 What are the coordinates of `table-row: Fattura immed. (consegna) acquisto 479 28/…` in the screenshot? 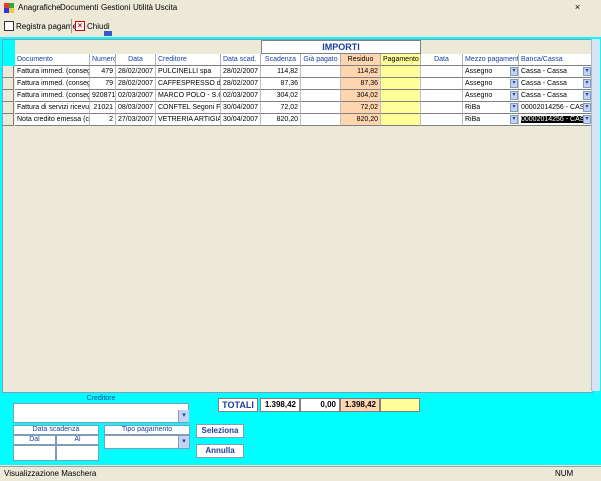 It's located at (297, 72).